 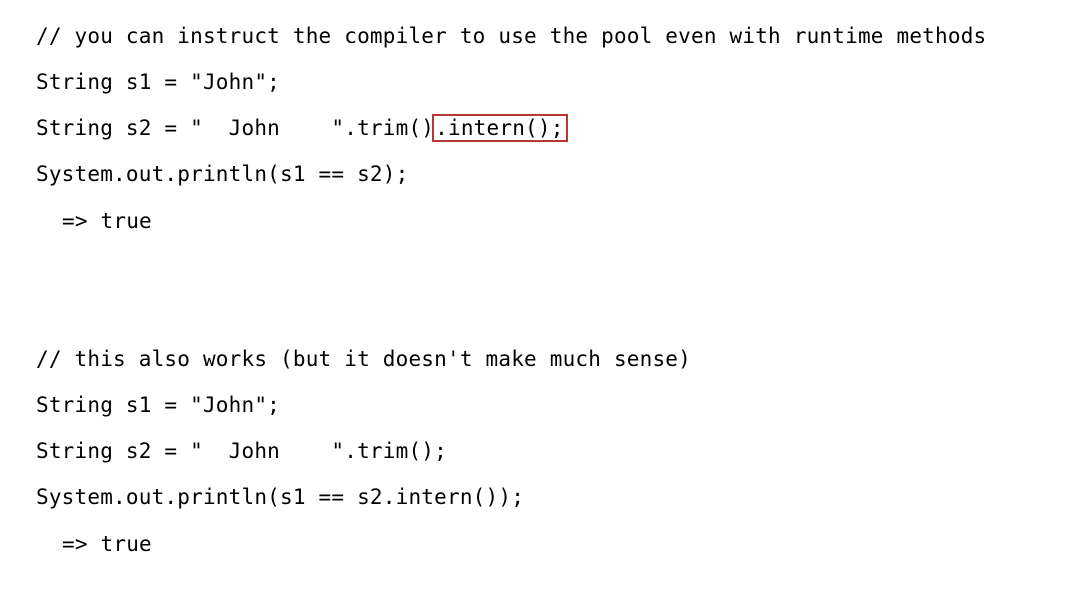 What do you see at coordinates (107, 544) in the screenshot?
I see `result-output-2: => true` at bounding box center [107, 544].